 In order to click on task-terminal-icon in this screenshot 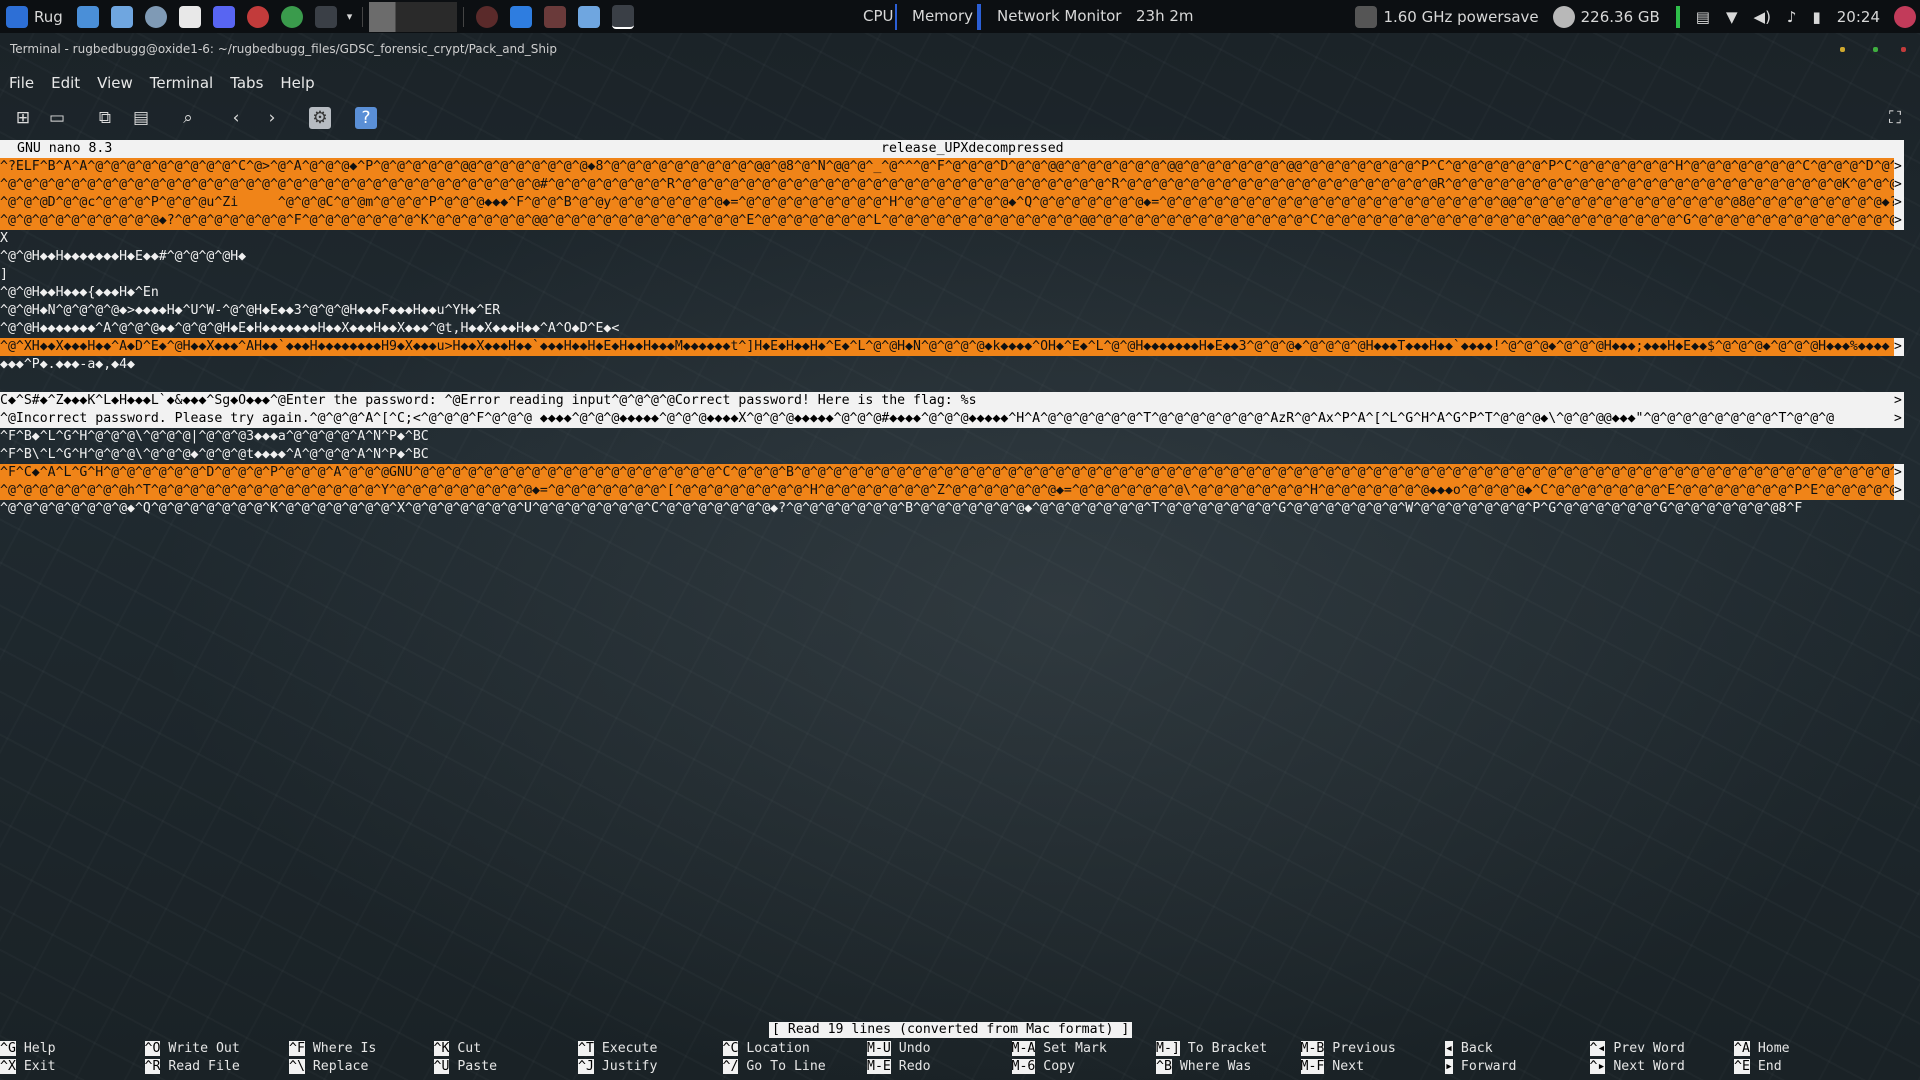, I will do `click(623, 16)`.